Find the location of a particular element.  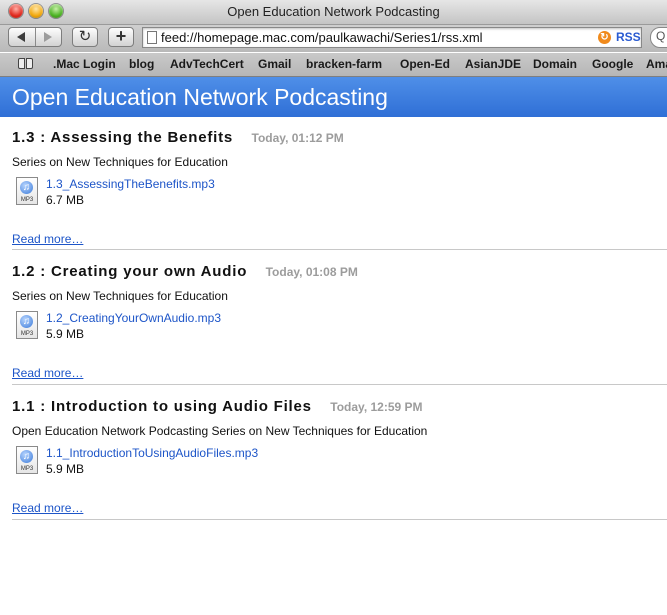

feed-title: Open Education Network Podcasting is located at coordinates (200, 97).